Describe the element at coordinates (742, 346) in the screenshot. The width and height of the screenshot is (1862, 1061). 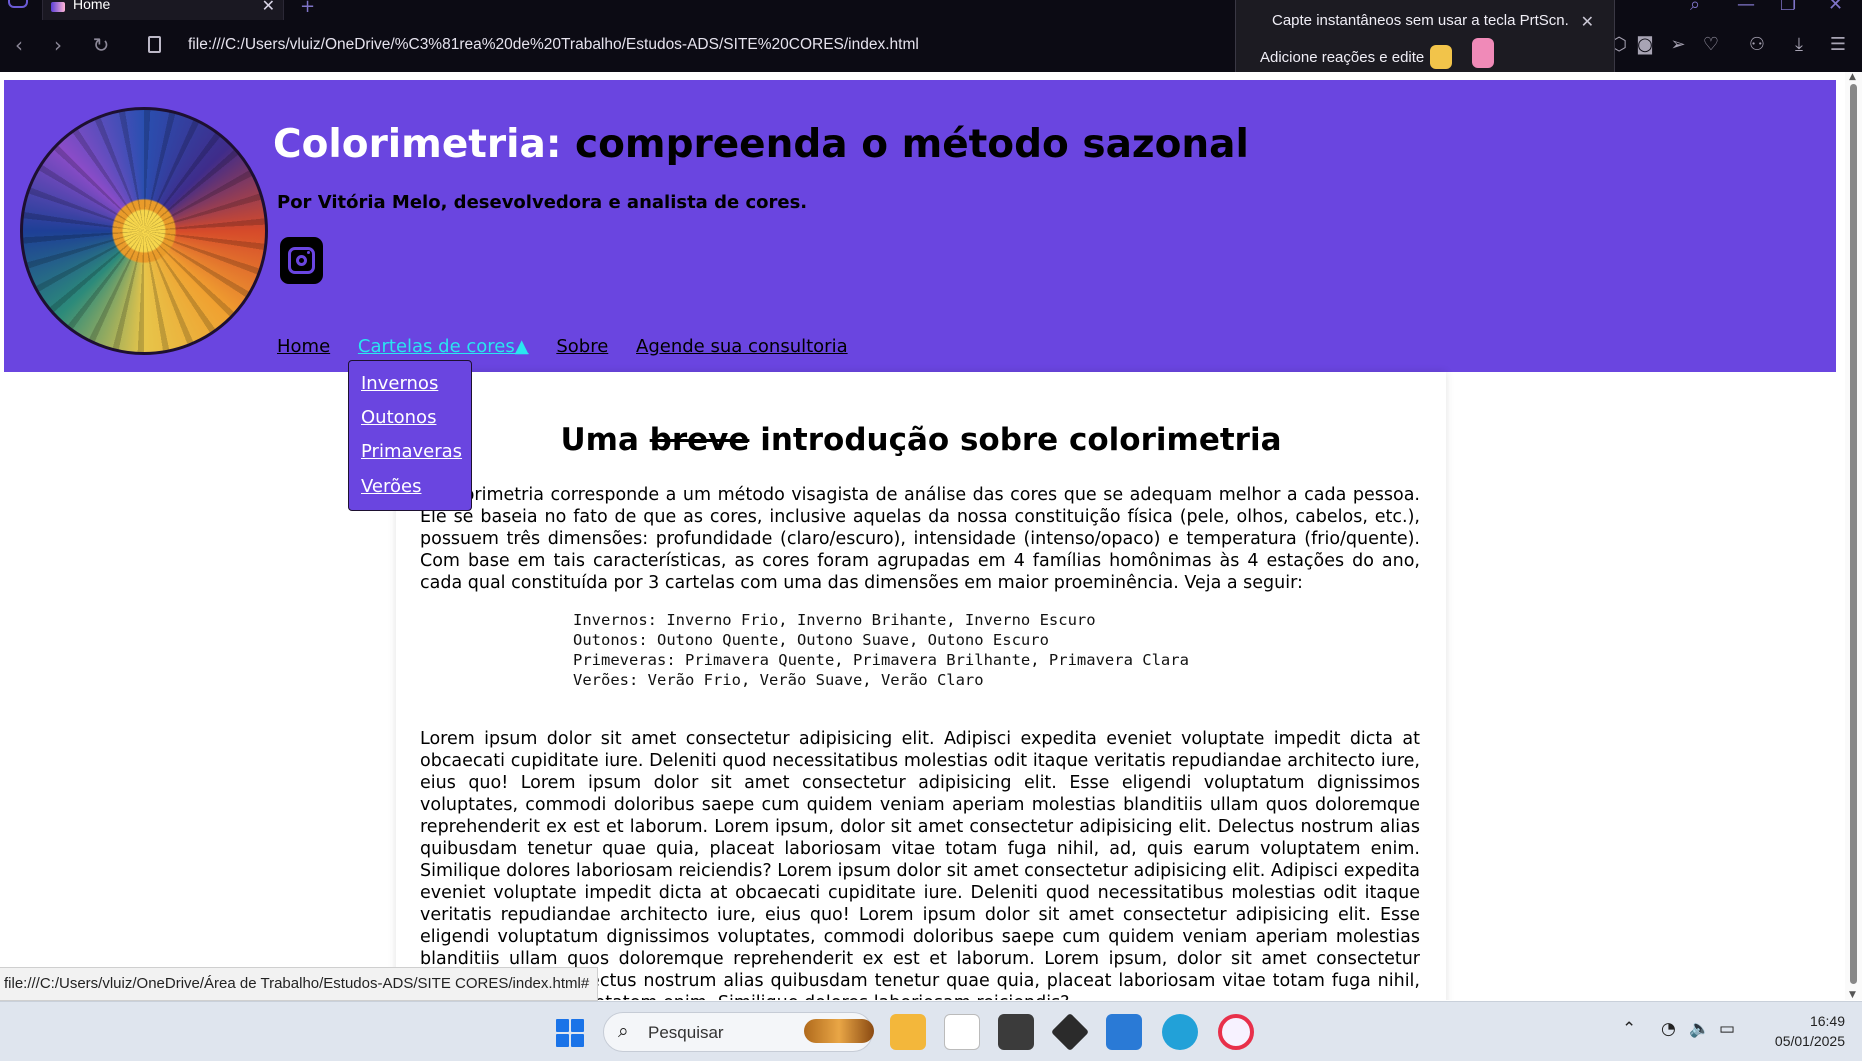
I see `nav-agende: Agende sua consultoria` at that location.